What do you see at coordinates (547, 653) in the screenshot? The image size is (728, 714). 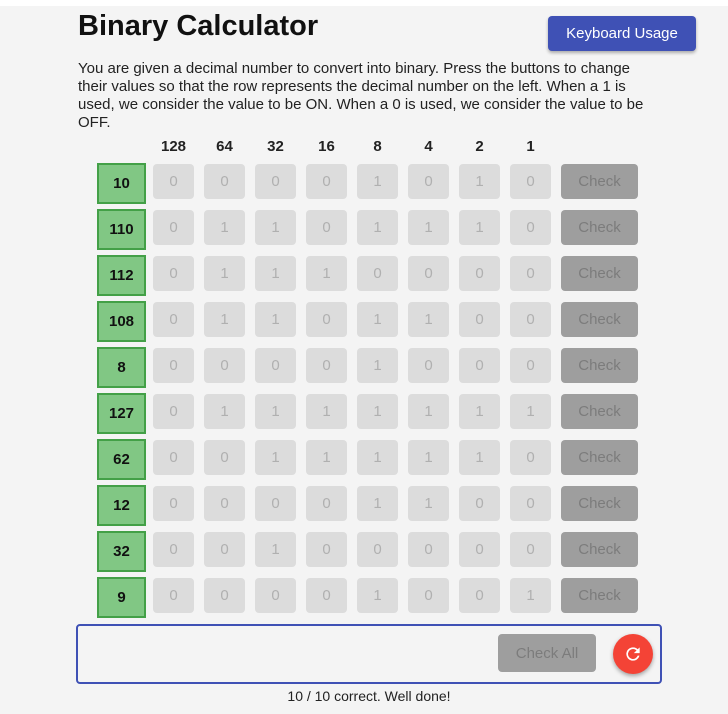 I see `check-all-button: Check All` at bounding box center [547, 653].